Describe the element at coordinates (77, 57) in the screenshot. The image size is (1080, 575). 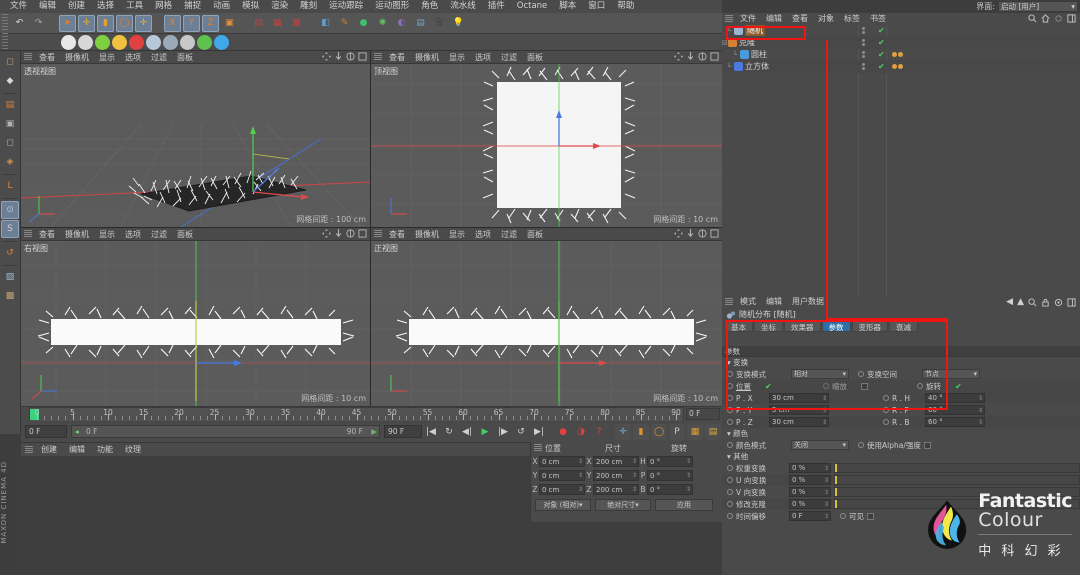
I see `viewport-menu-item-1: 摄像机` at that location.